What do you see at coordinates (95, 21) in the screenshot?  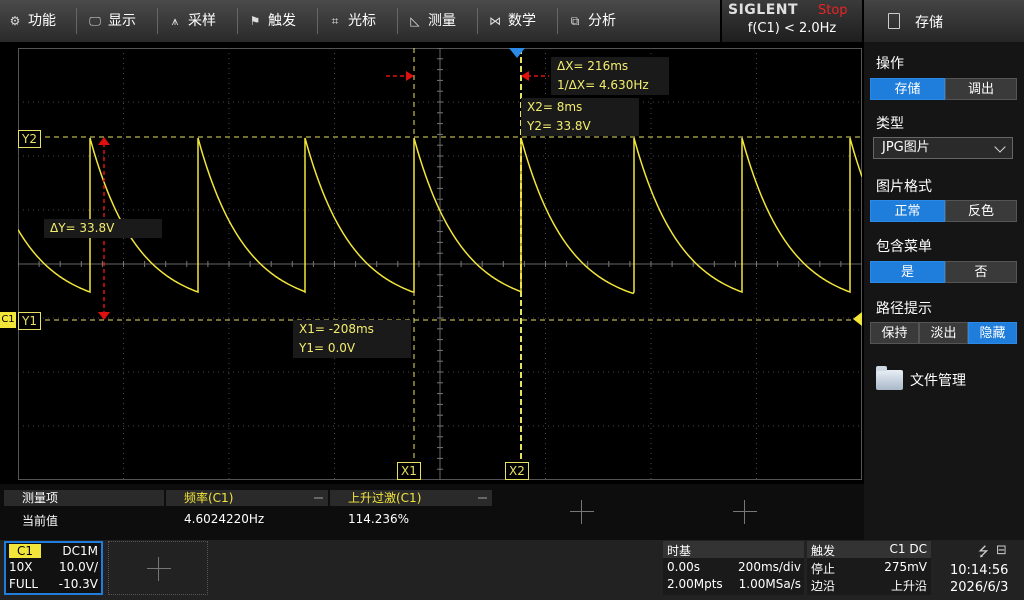 I see `monitor-icon: 🖵` at bounding box center [95, 21].